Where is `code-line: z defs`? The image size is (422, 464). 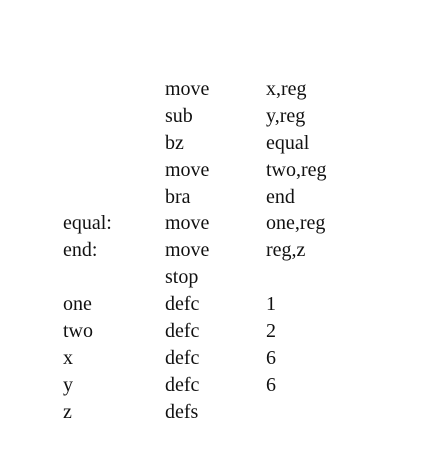
code-line: z defs is located at coordinates (211, 412).